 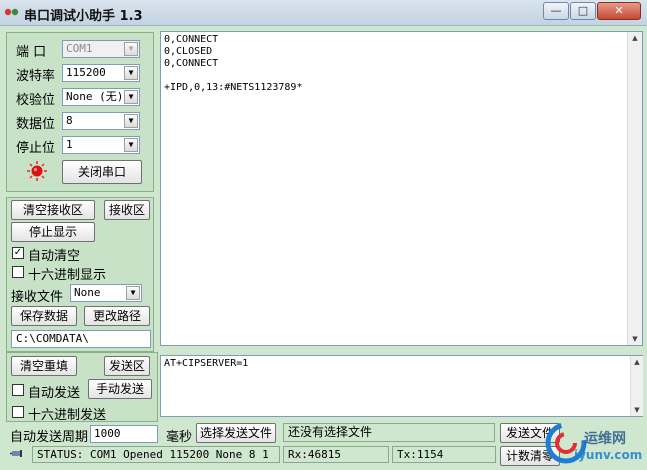 I want to click on app-icon, so click(x=11, y=12).